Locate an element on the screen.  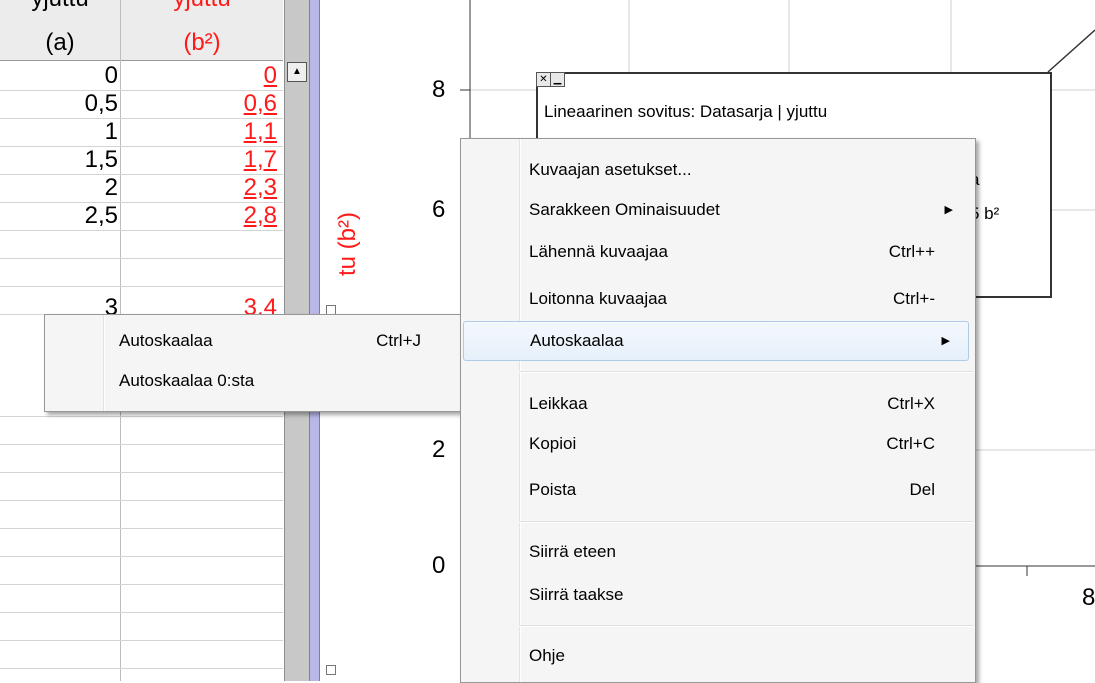
menu-item-delete: Poista Del is located at coordinates (717, 490).